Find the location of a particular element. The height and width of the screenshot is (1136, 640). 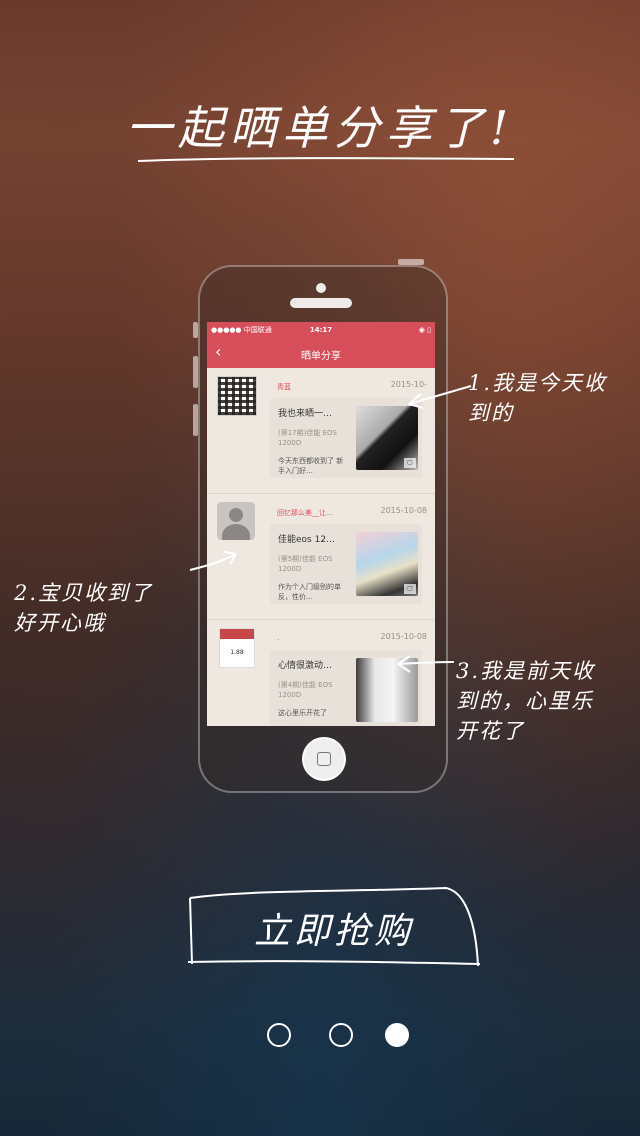

nav-title: 晒单分享 is located at coordinates (321, 356).